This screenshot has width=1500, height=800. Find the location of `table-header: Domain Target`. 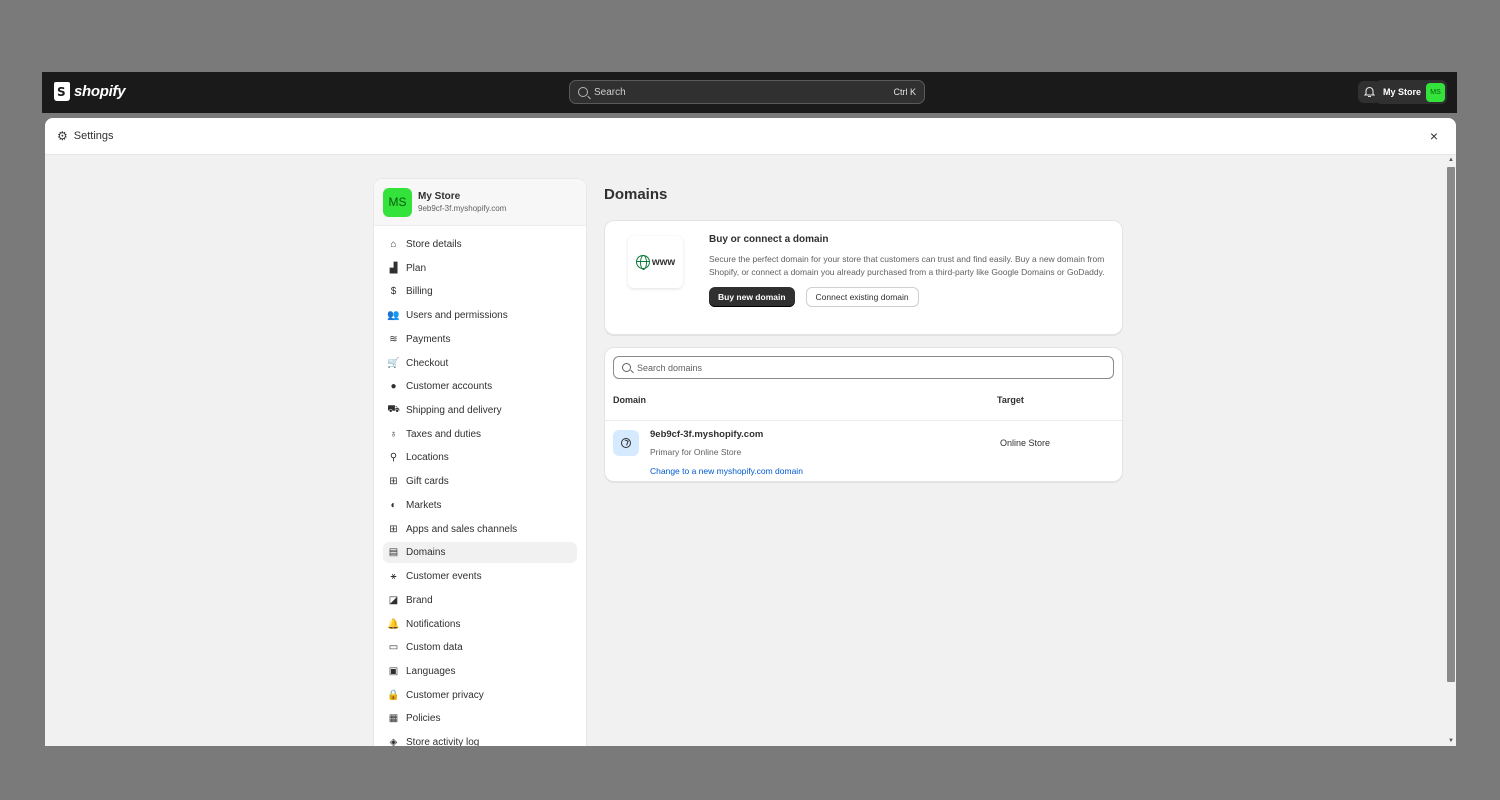

table-header: Domain Target is located at coordinates (863, 405).